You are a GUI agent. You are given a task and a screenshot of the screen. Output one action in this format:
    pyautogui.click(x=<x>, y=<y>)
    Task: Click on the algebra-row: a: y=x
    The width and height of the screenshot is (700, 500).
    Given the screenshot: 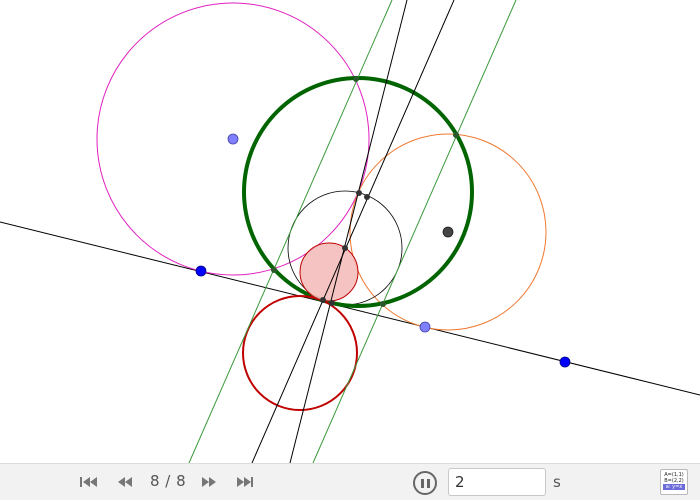 What is the action you would take?
    pyautogui.click(x=674, y=487)
    